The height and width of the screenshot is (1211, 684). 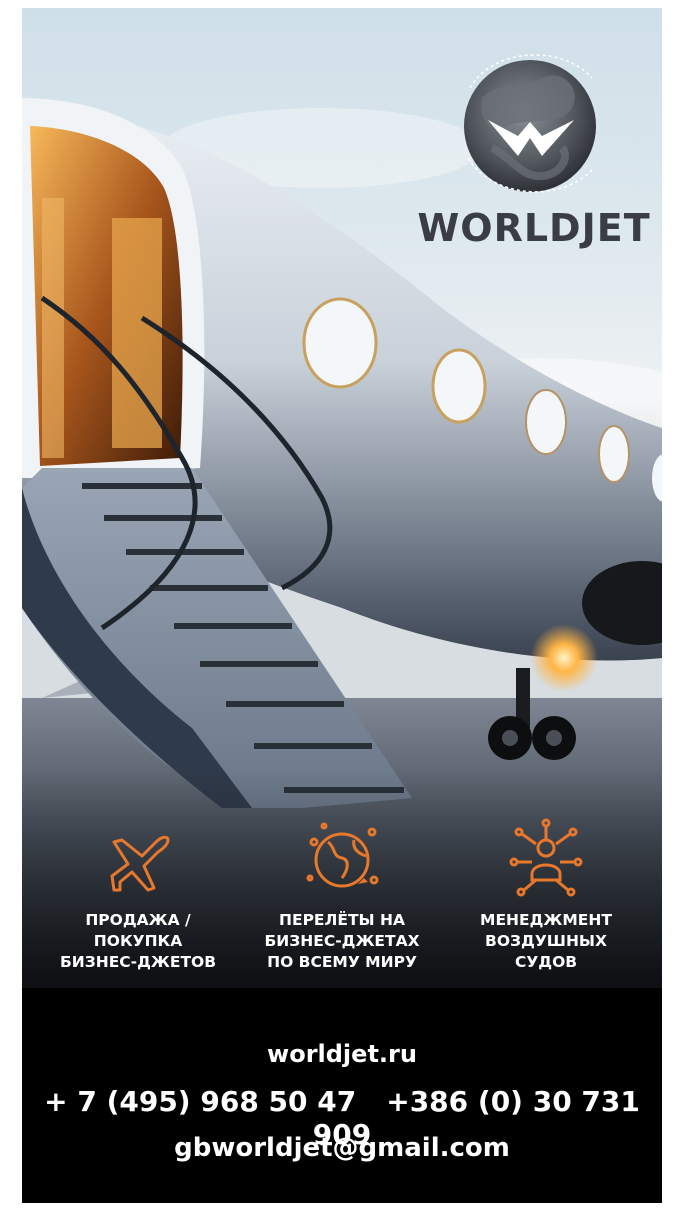 I want to click on service-label: ПРОДАЖА / ПОКУПКА БИЗНЕС-ДЖЕТОВ, so click(x=138, y=941).